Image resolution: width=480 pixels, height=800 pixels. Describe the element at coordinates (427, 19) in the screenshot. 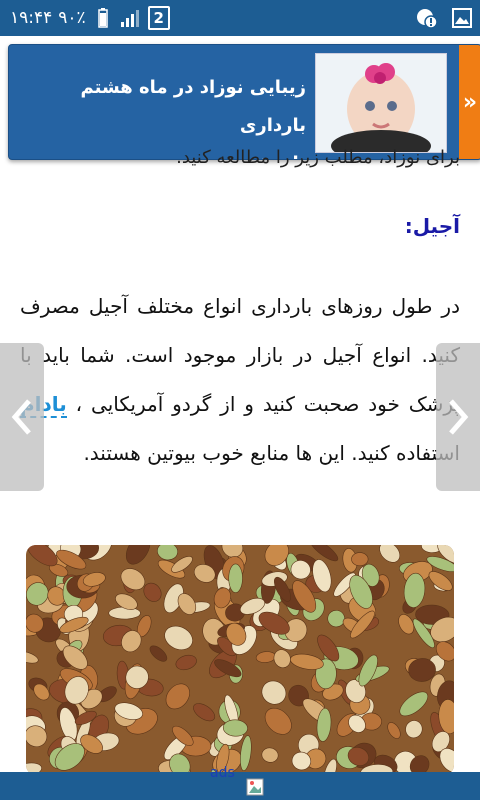

I see `alert-icon` at that location.